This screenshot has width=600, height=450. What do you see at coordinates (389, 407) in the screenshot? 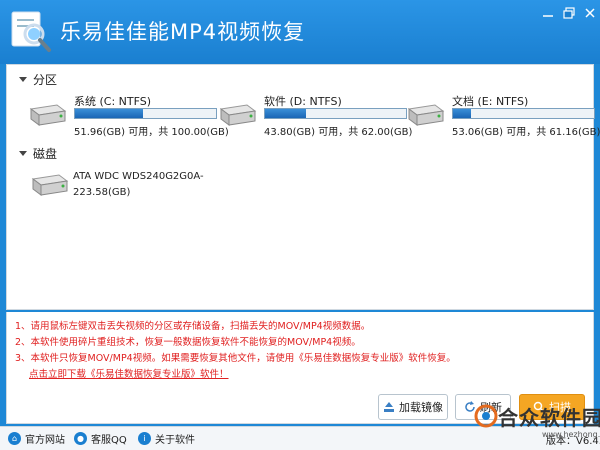
I see `upload-icon` at bounding box center [389, 407].